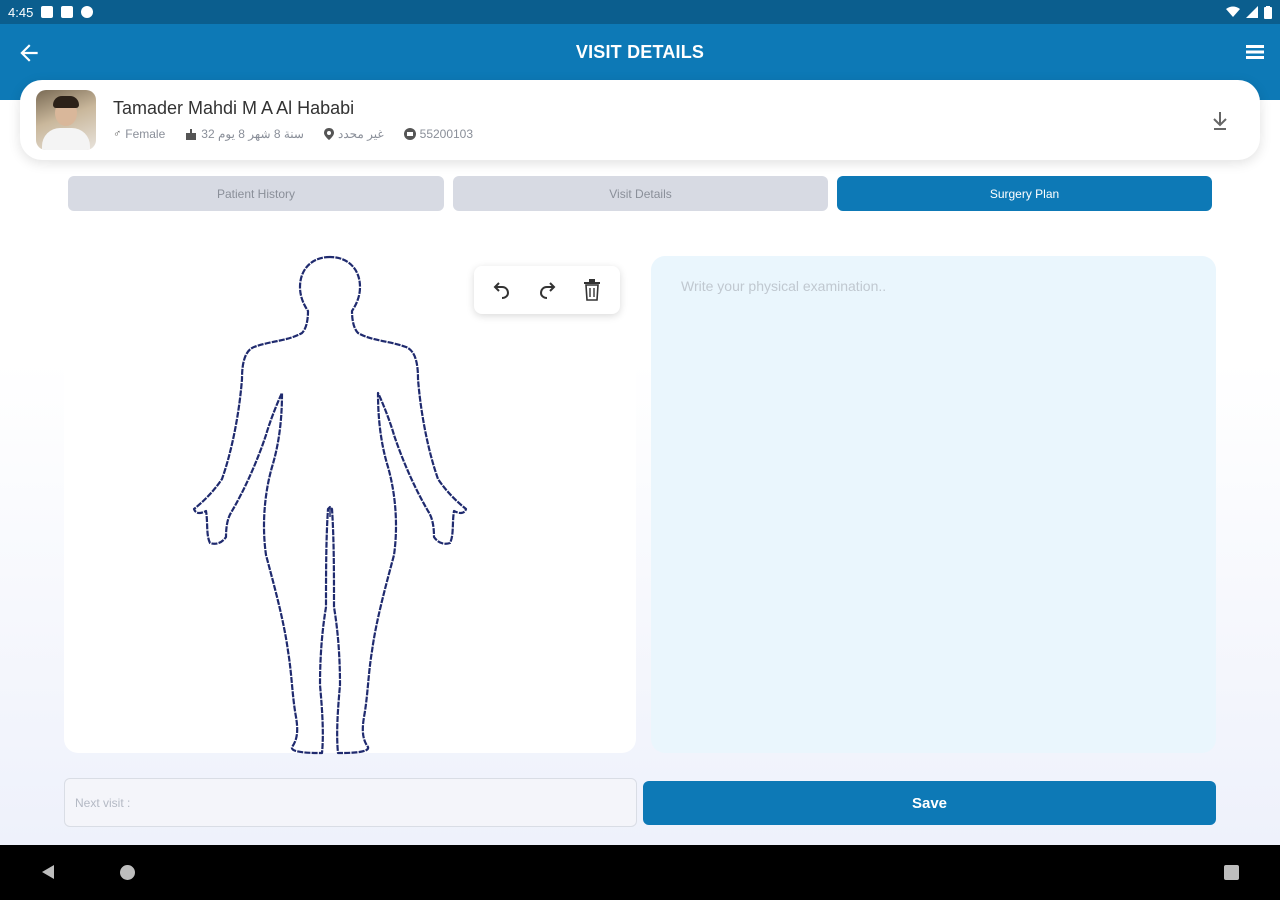  I want to click on id-icon, so click(409, 134).